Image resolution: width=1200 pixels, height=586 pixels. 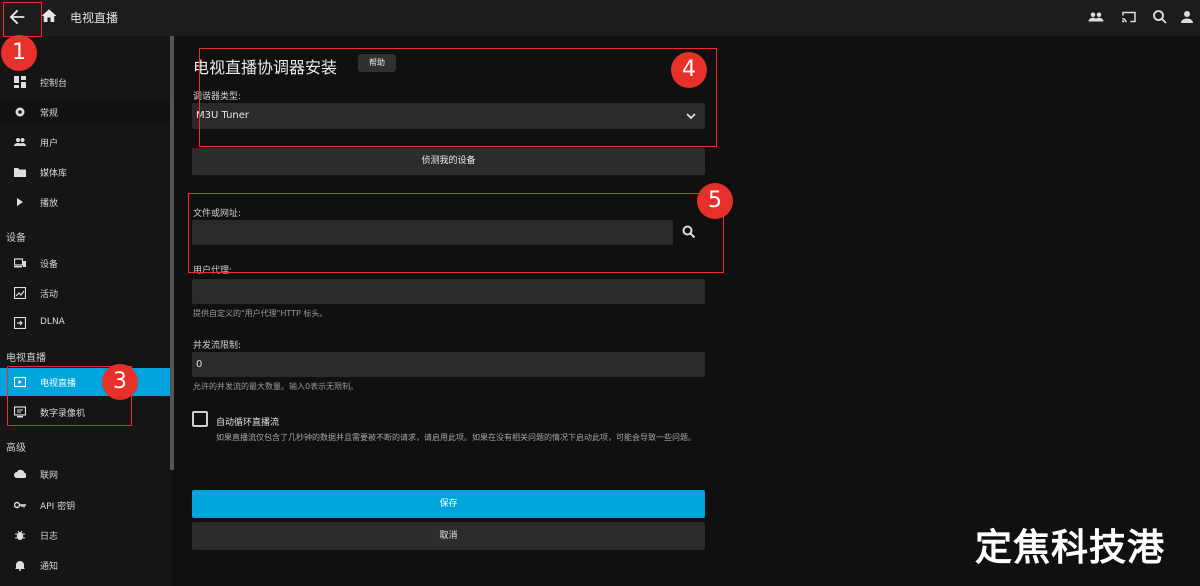 What do you see at coordinates (49, 265) in the screenshot?
I see `sidebar-item-label: 设备` at bounding box center [49, 265].